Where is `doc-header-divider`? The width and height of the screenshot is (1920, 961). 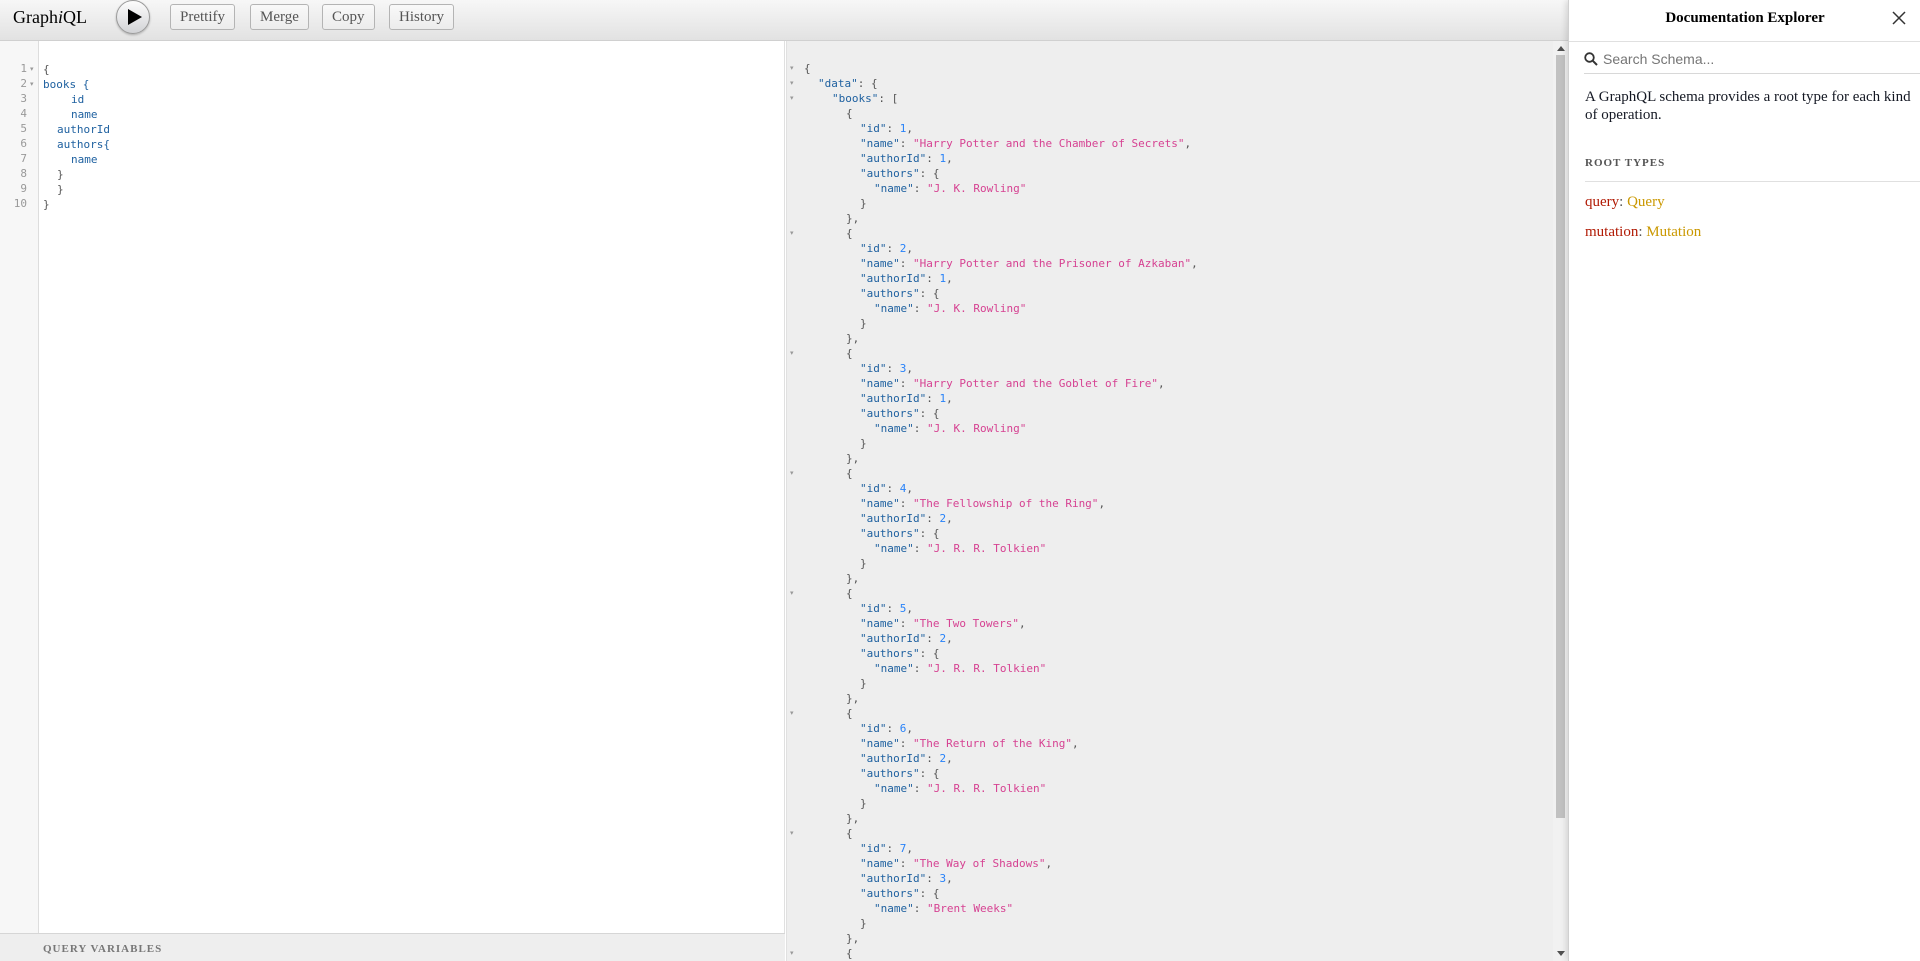 doc-header-divider is located at coordinates (1744, 41).